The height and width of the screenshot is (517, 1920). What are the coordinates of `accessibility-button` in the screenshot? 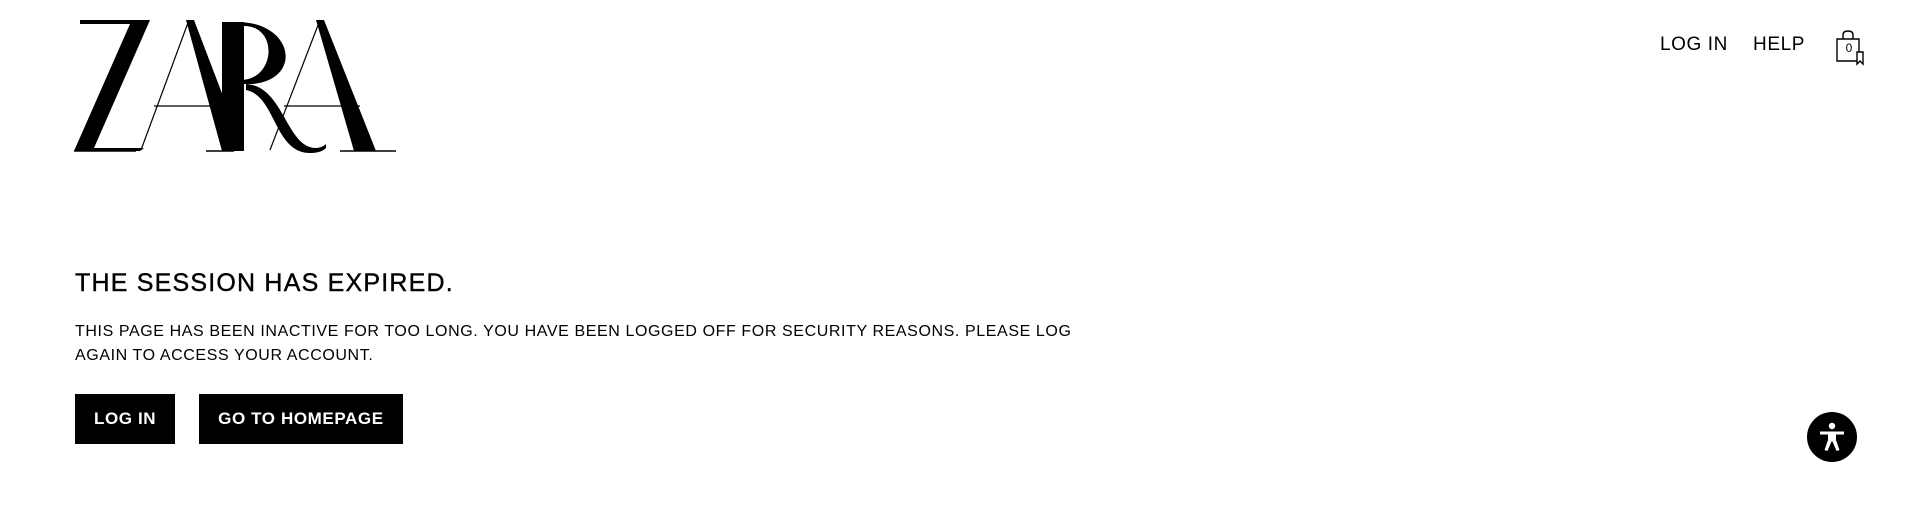 It's located at (1832, 437).